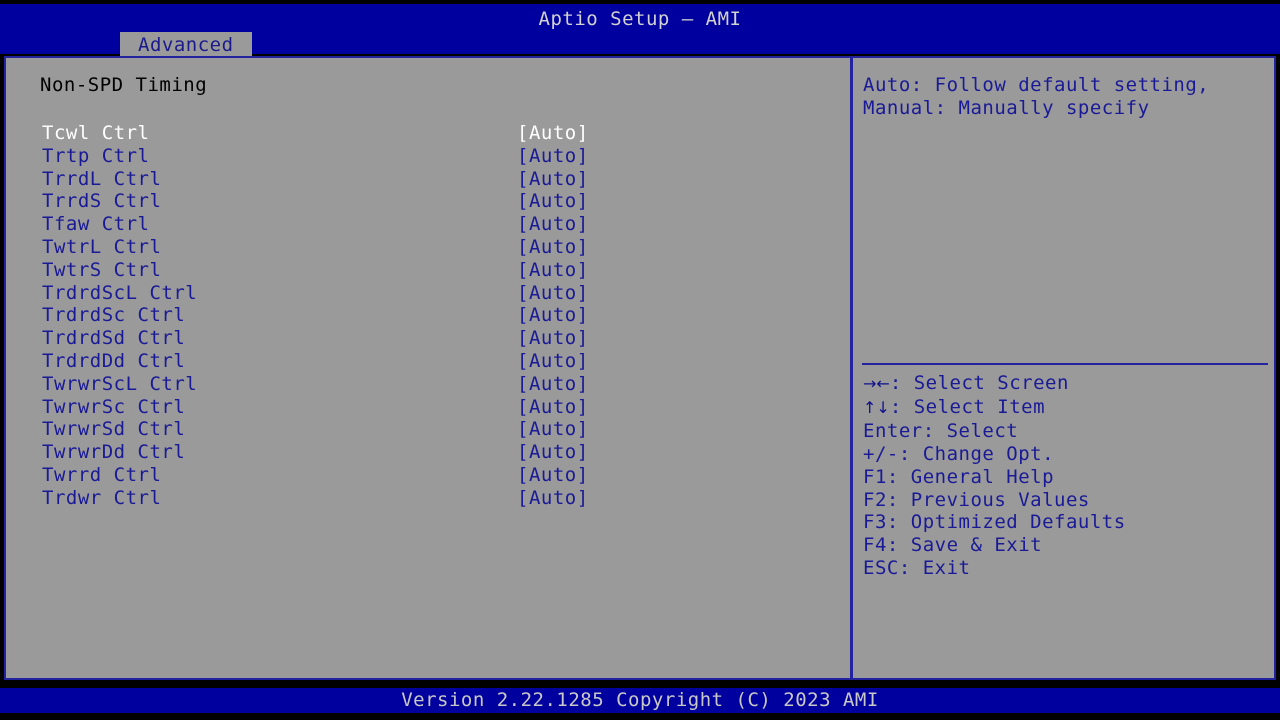 The height and width of the screenshot is (720, 1280). What do you see at coordinates (959, 453) in the screenshot?
I see `key-legend-text: +/-: Change Opt.` at bounding box center [959, 453].